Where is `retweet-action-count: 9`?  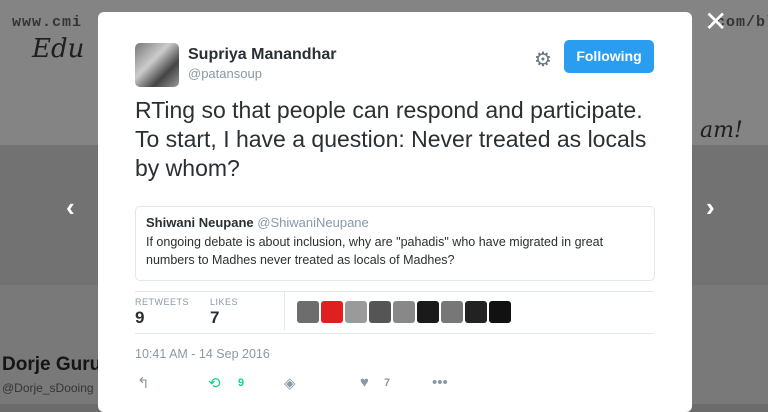 retweet-action-count: 9 is located at coordinates (241, 383).